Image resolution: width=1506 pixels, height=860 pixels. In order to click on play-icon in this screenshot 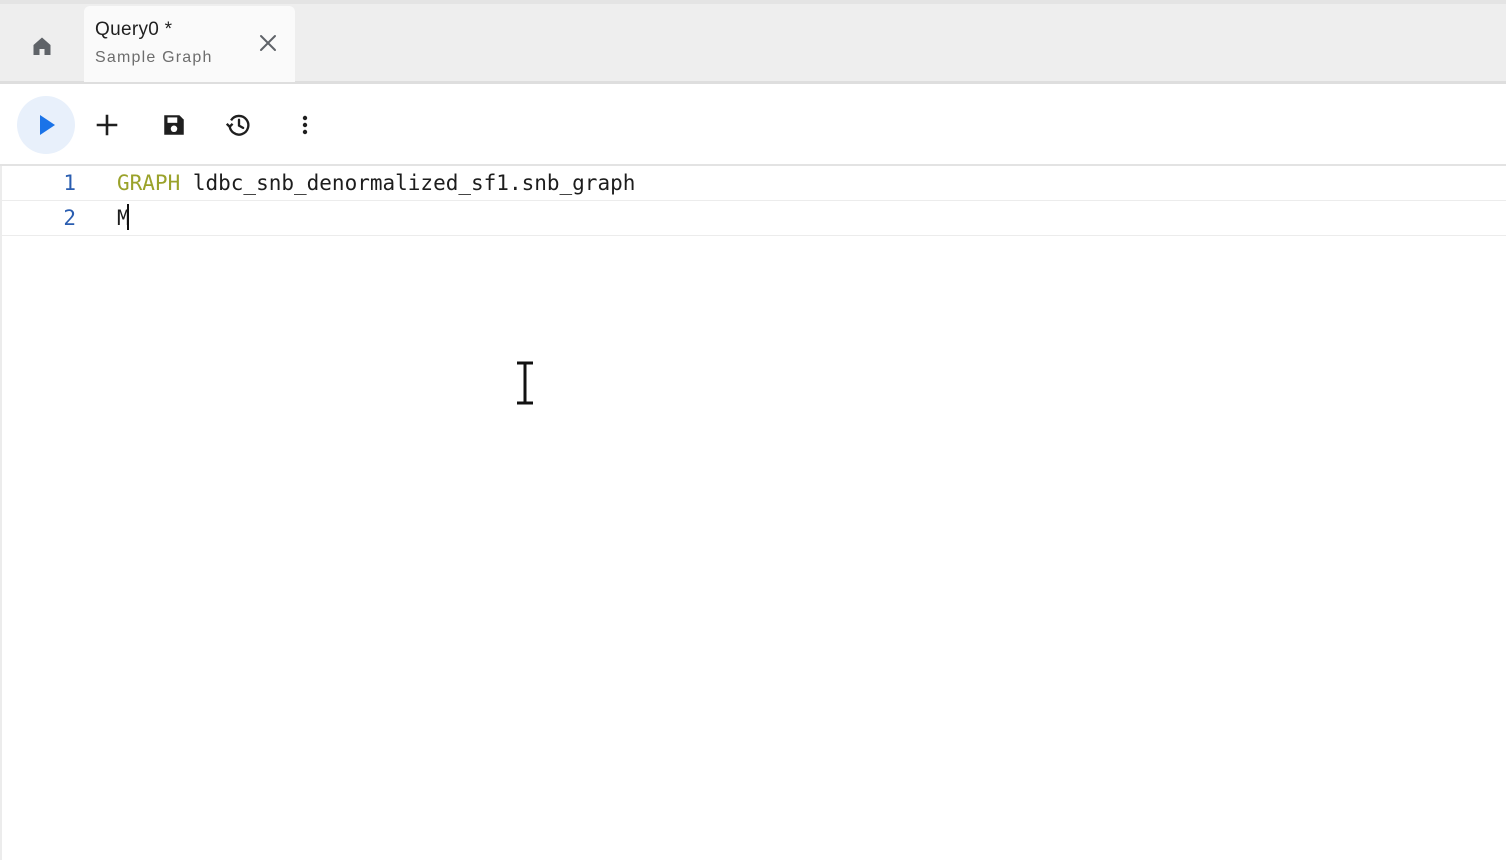, I will do `click(47, 125)`.